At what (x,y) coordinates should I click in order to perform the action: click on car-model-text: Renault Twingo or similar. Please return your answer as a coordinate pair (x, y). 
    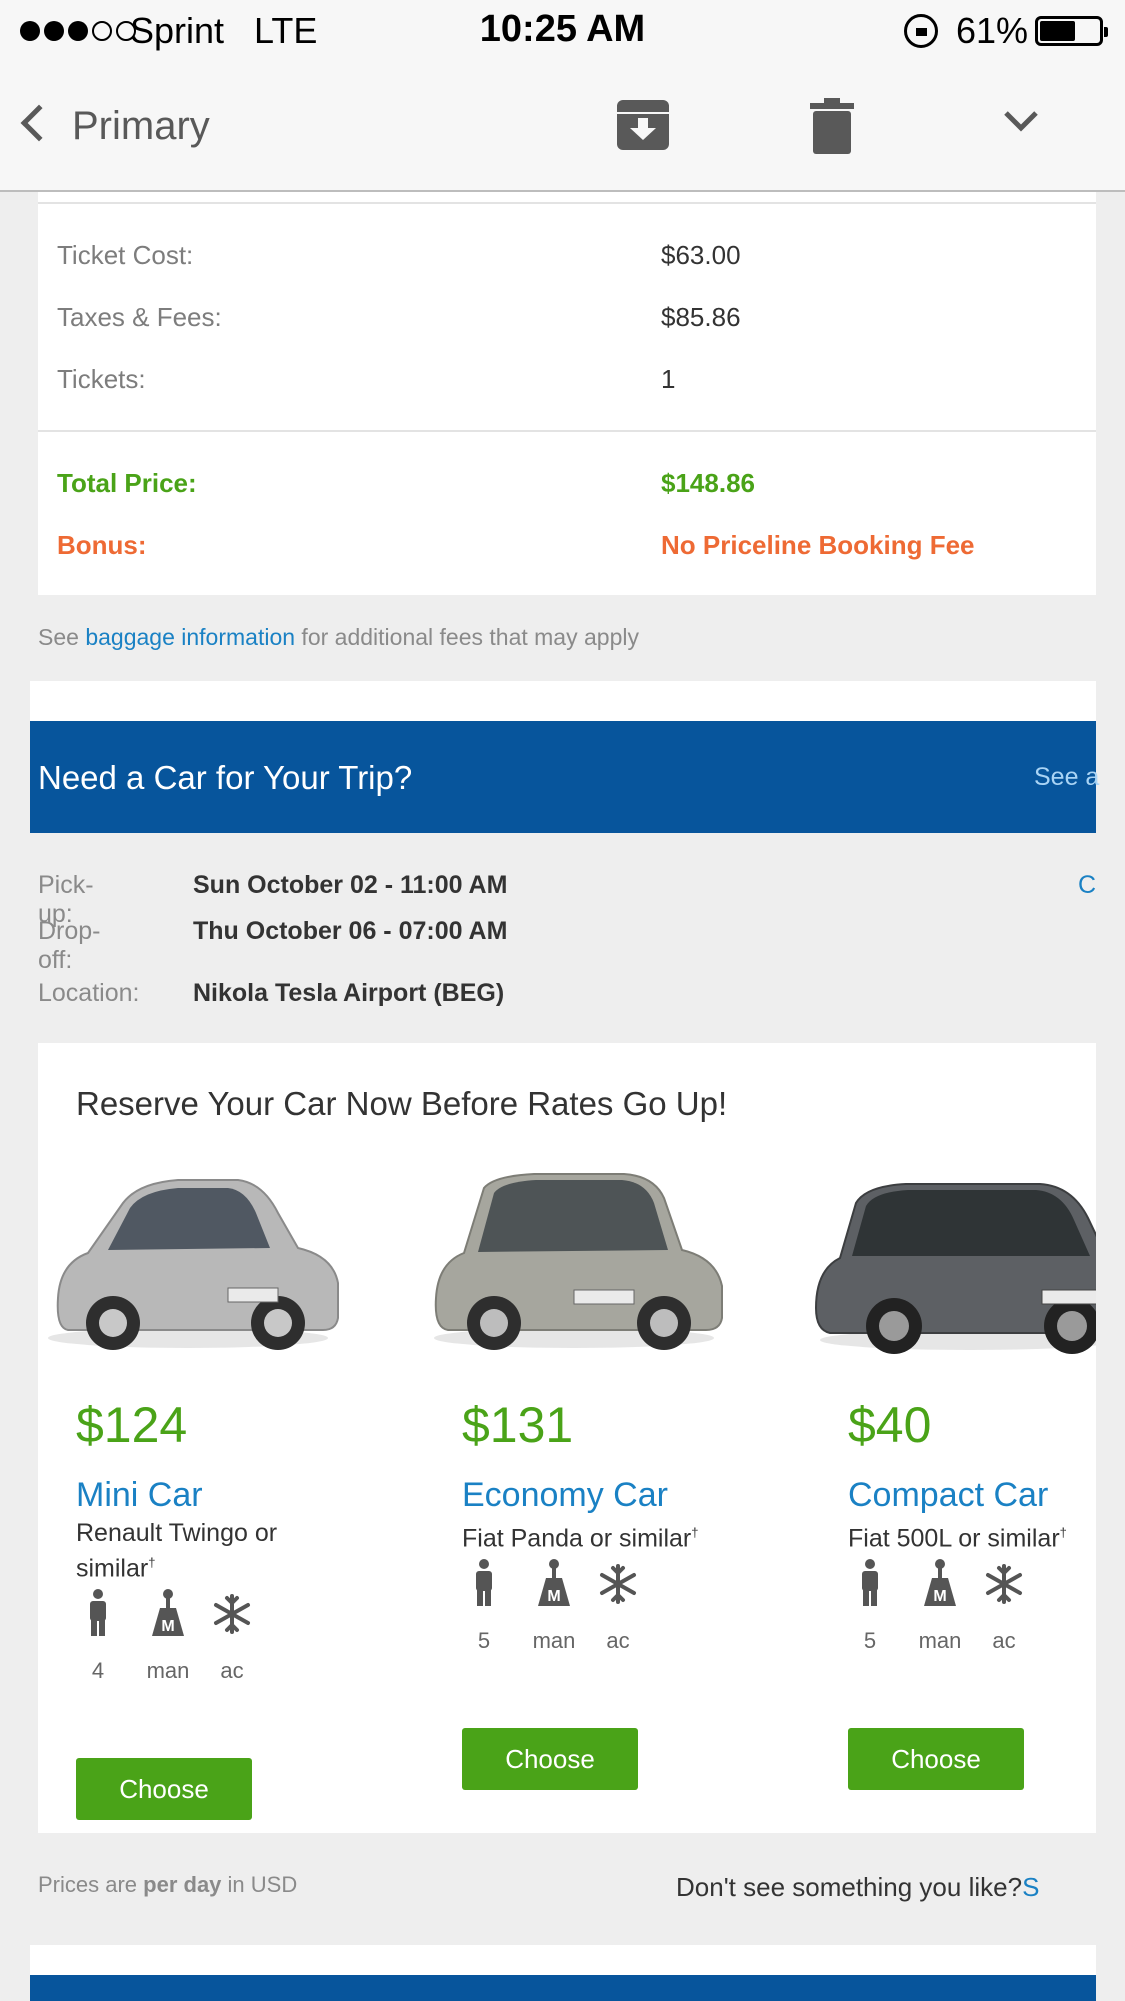
    Looking at the image, I should click on (177, 1551).